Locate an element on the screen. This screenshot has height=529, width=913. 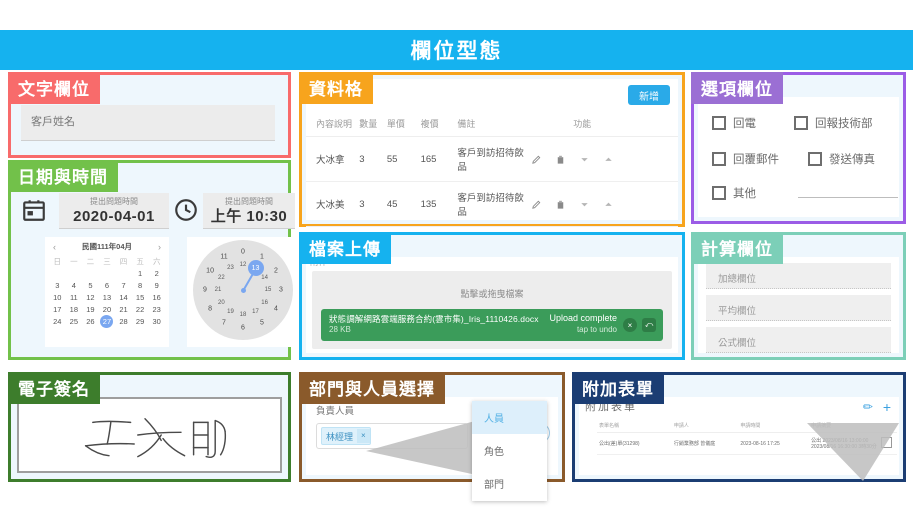
calendar-day: 14 is located at coordinates (123, 297).